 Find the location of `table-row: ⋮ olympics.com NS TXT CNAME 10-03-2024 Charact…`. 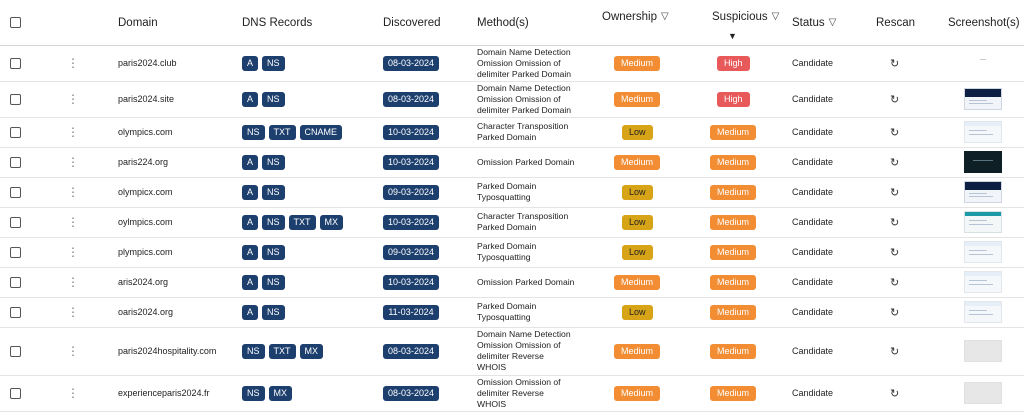

table-row: ⋮ olympics.com NS TXT CNAME 10-03-2024 Charact… is located at coordinates (512, 132).